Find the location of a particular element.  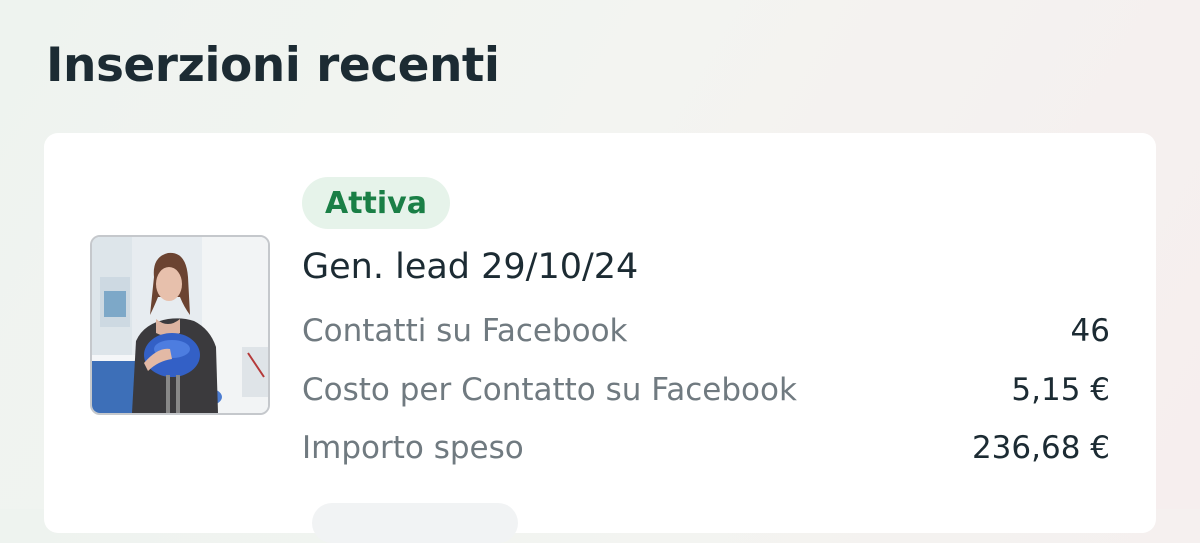

metric-label: Contatti su Facebook is located at coordinates (465, 331).